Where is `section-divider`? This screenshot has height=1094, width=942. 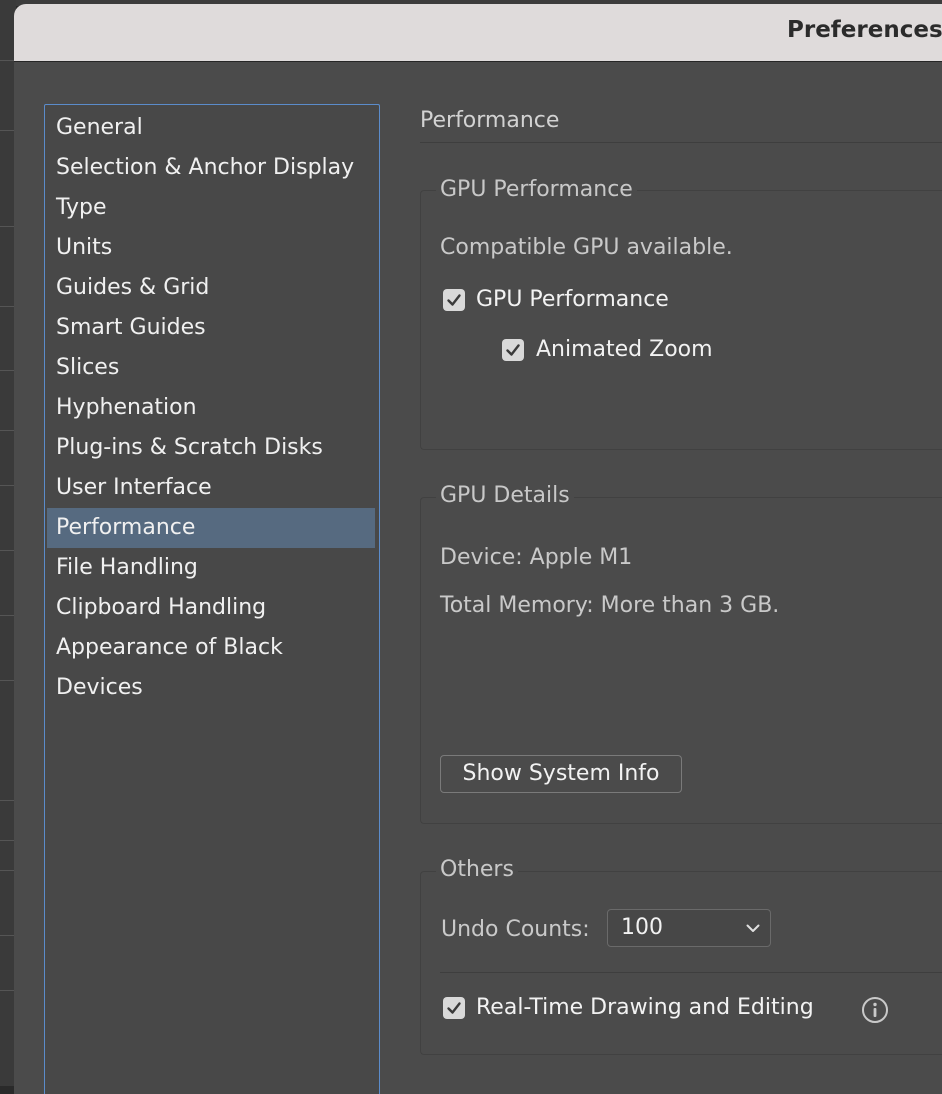 section-divider is located at coordinates (681, 142).